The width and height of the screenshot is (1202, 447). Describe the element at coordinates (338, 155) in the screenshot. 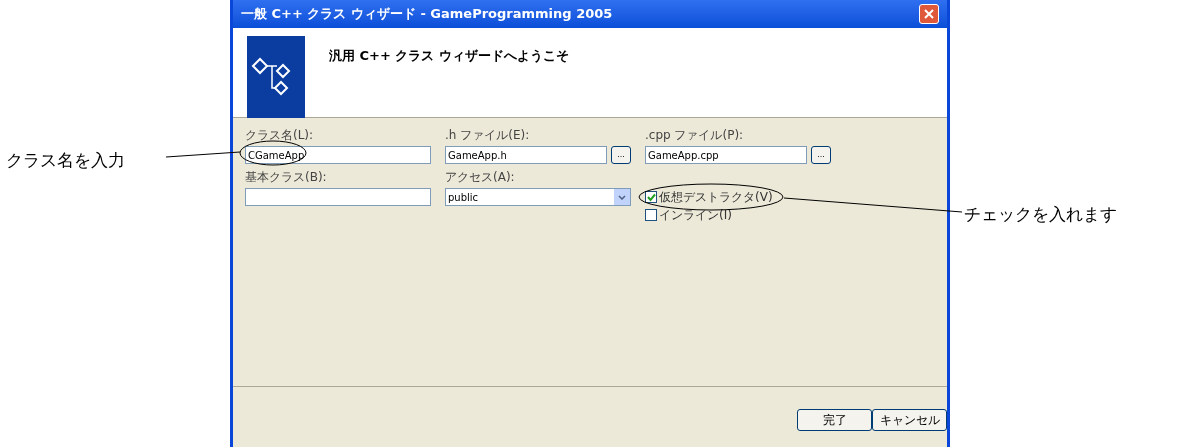

I see `input-field: CGameApp` at that location.